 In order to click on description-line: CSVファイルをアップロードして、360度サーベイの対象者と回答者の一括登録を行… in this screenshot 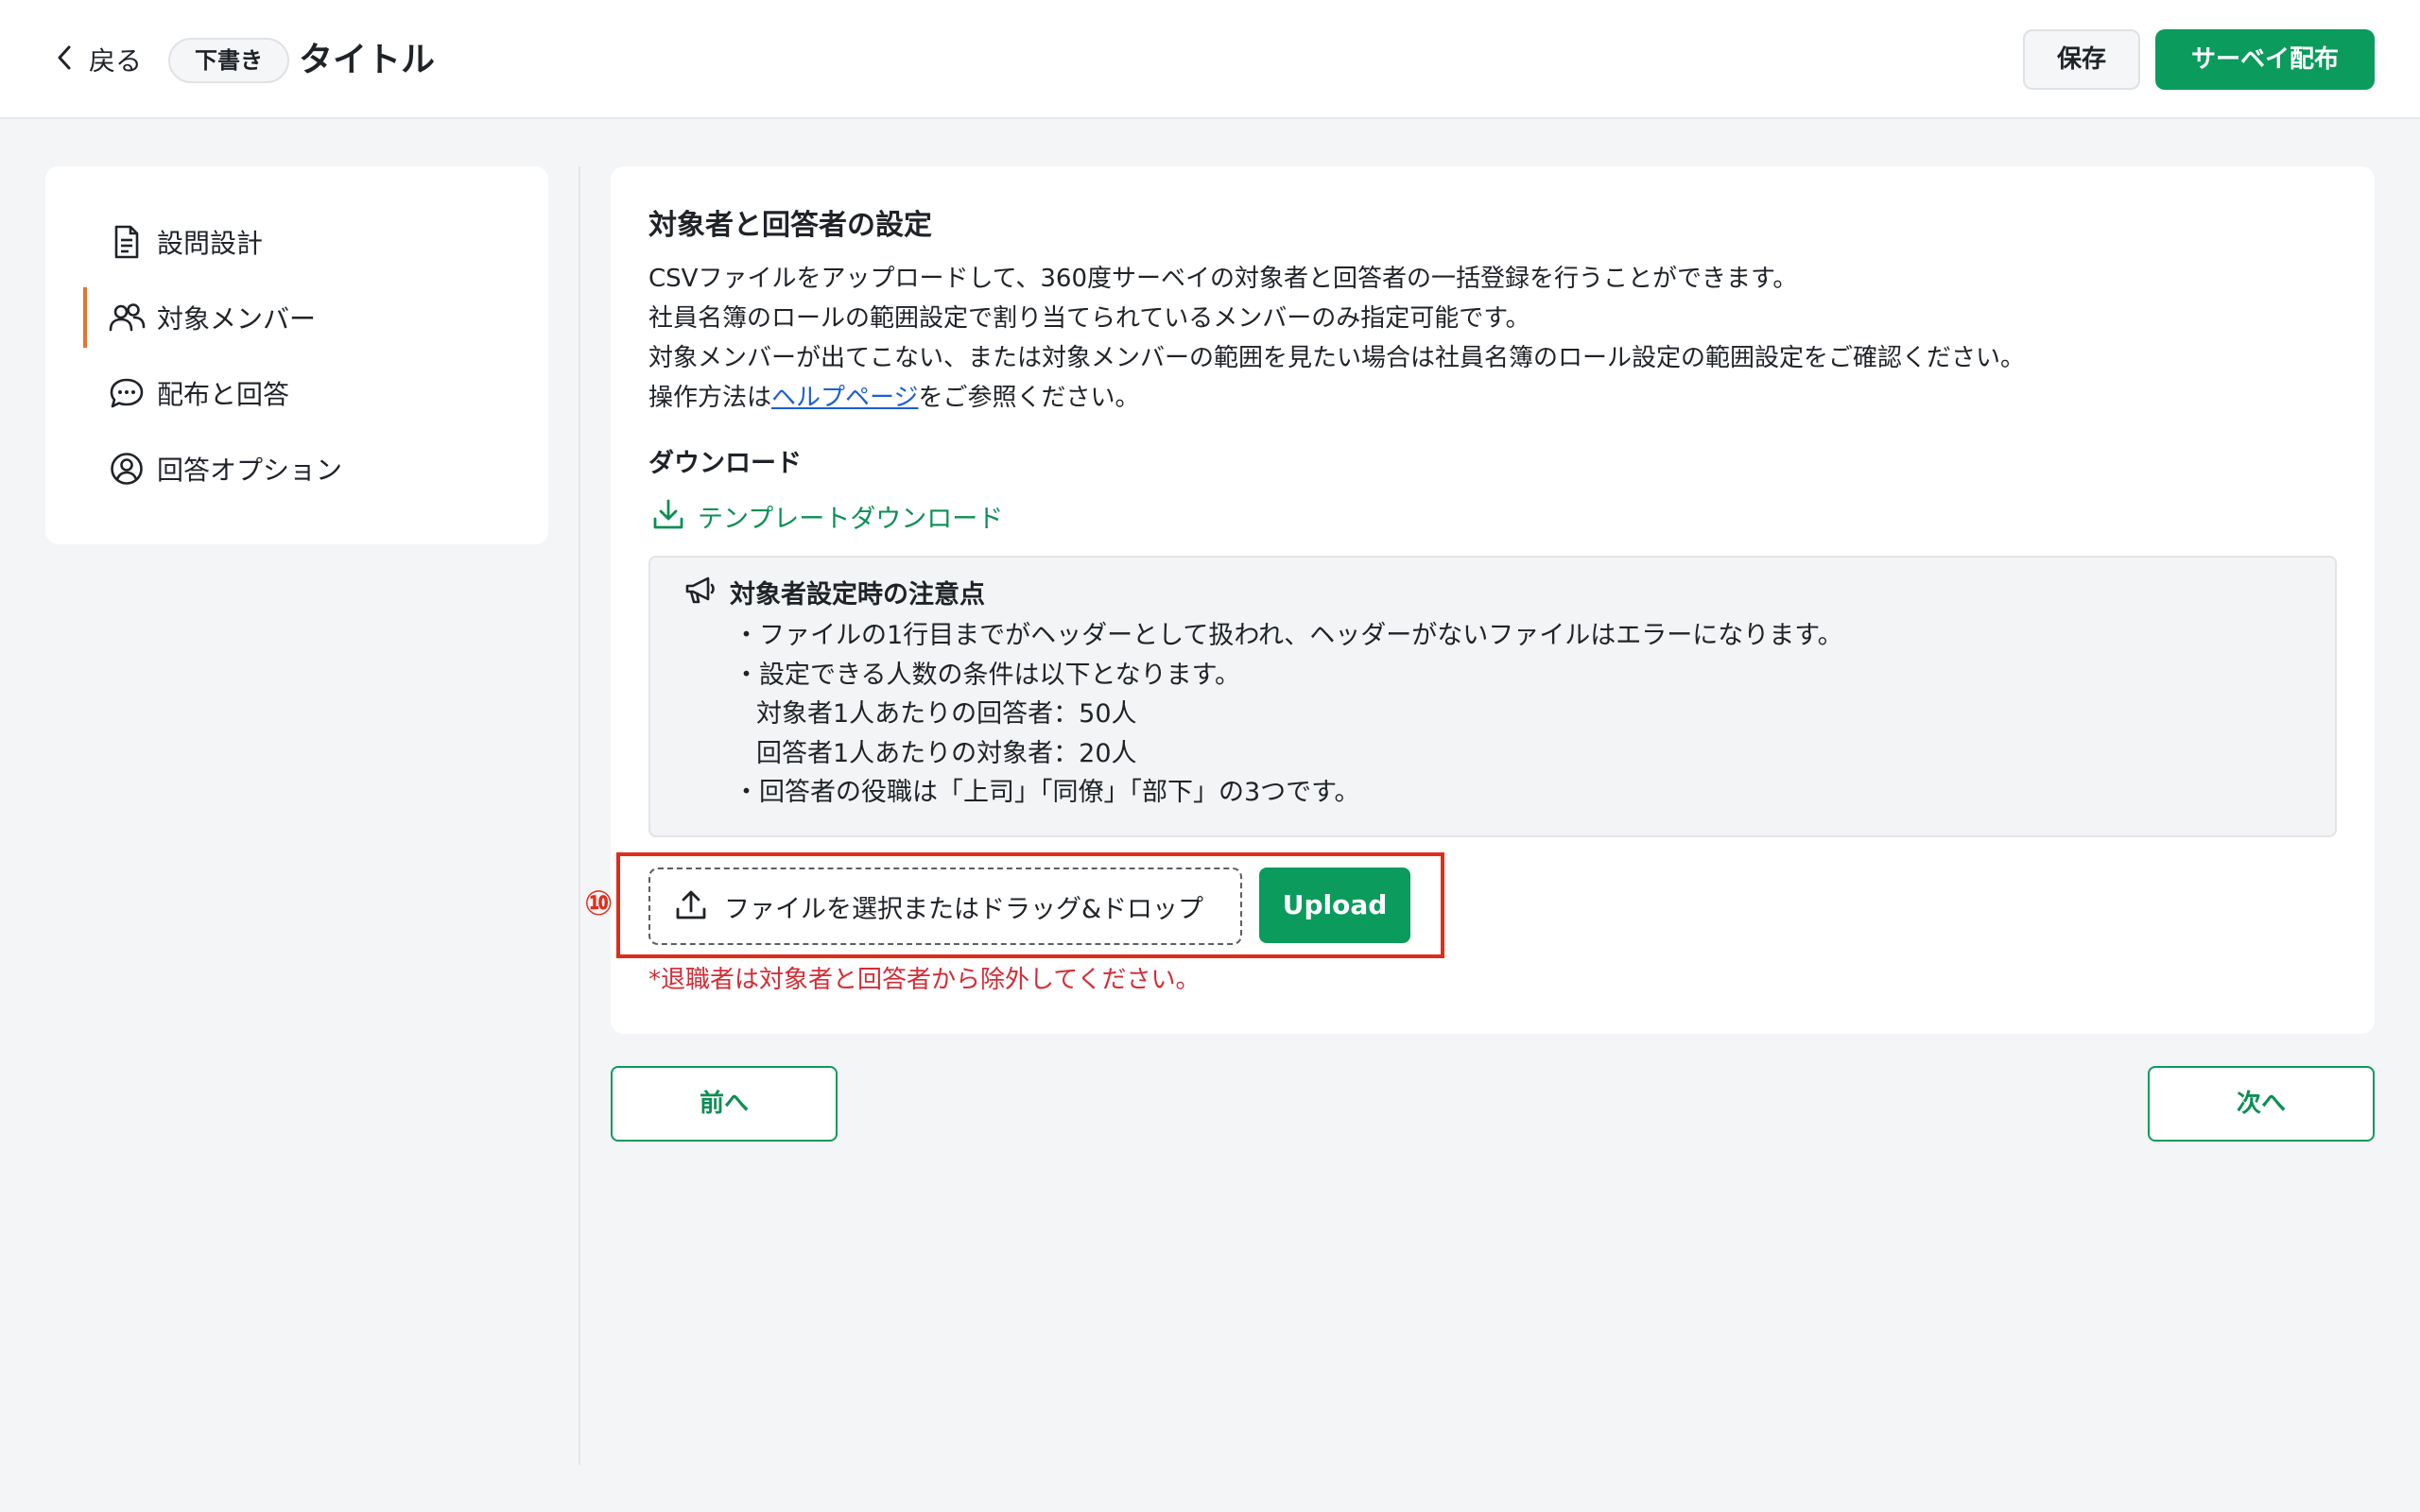, I will do `click(1223, 279)`.